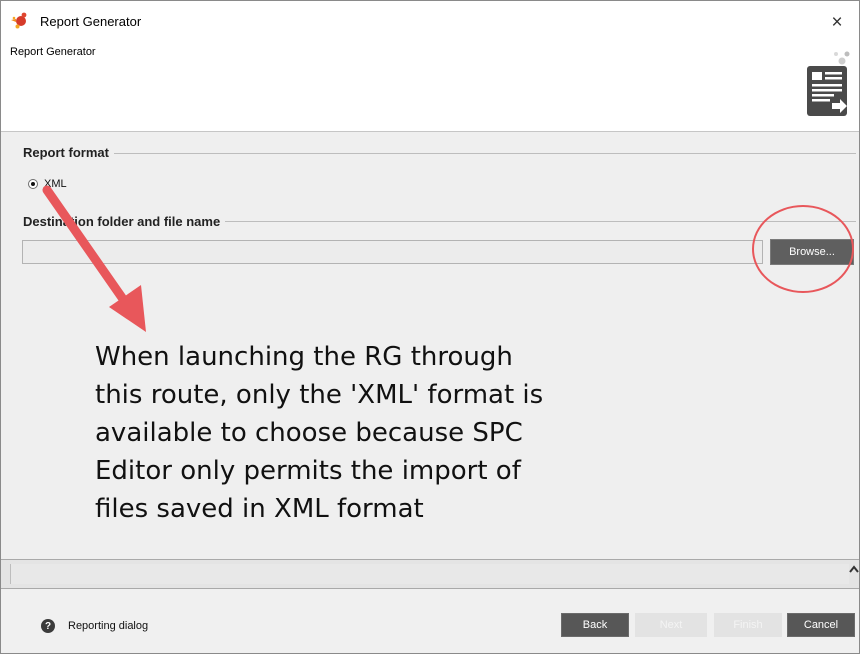  I want to click on help-icon: ?, so click(48, 626).